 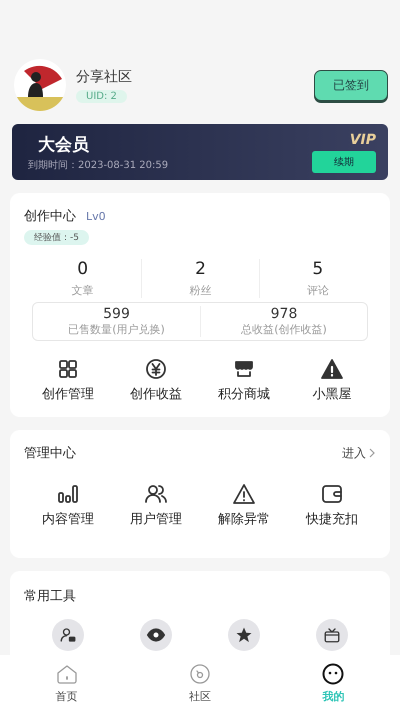 I want to click on star-icon, so click(x=244, y=635).